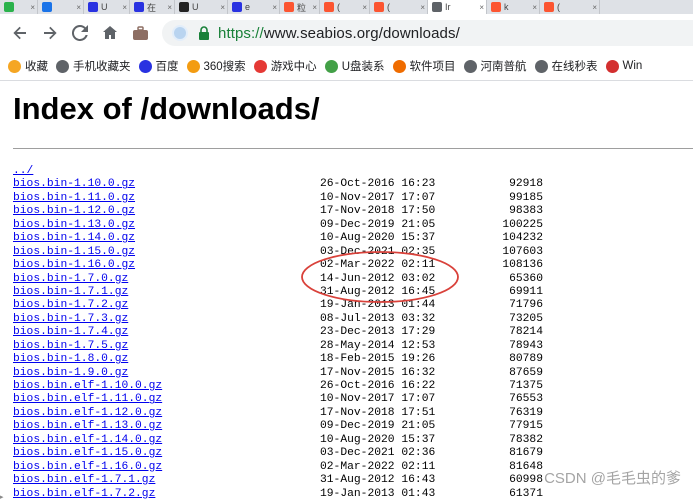 The height and width of the screenshot is (501, 693). I want to click on file-link: bios.bin-1.7.4.gz, so click(70, 332).